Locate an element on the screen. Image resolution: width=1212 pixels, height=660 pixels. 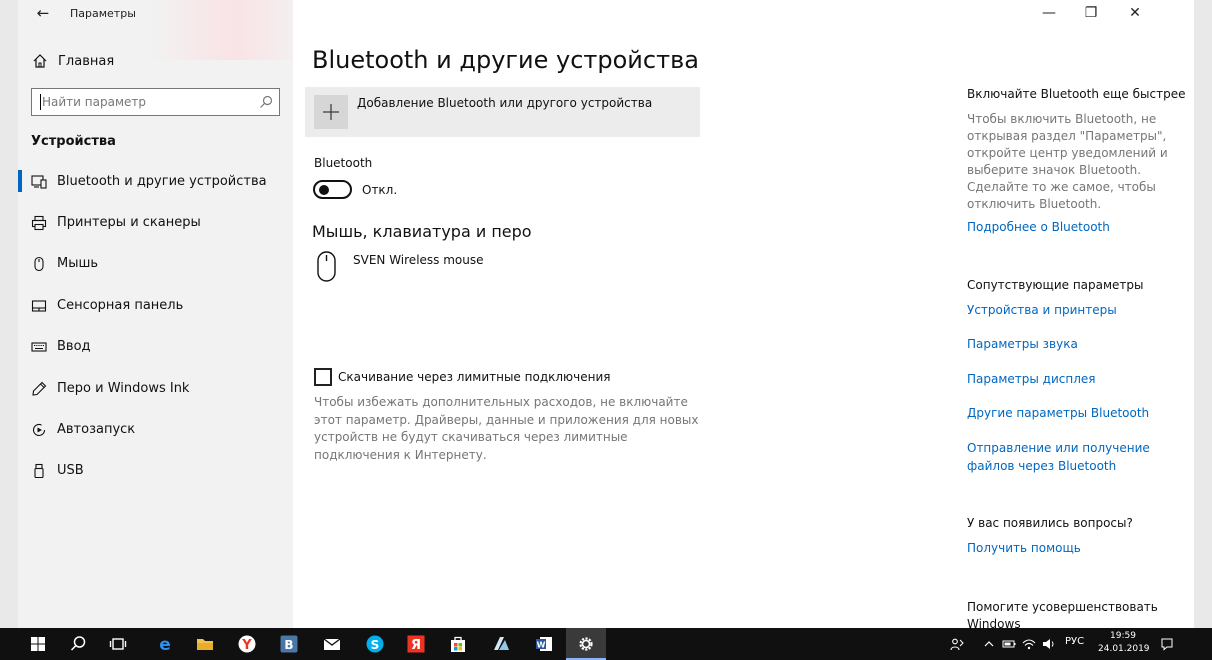
keyboard-icon is located at coordinates (39, 347).